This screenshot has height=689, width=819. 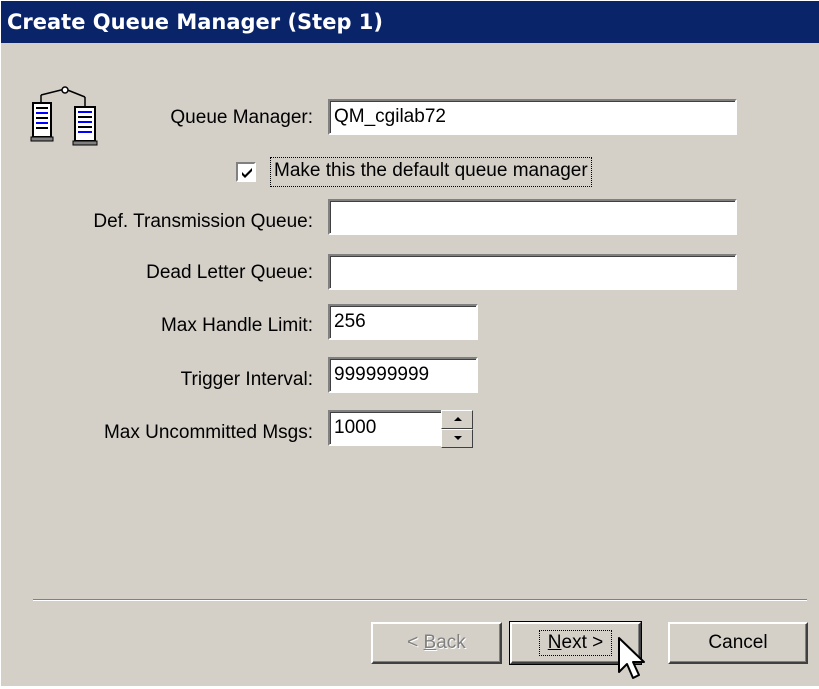 I want to click on max-uncommitted-msgs-spinner, so click(x=457, y=429).